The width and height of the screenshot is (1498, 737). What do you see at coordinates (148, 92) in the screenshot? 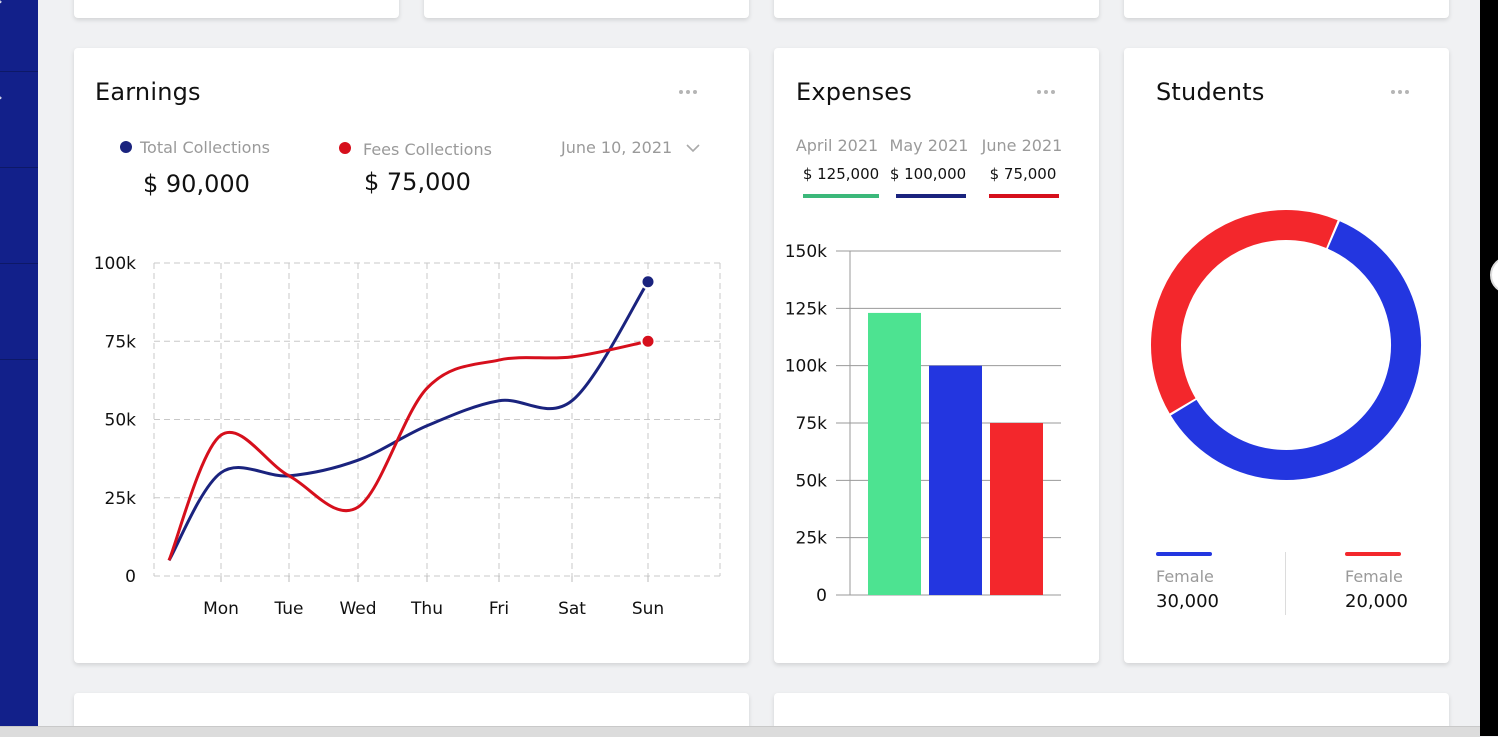
I see `earnings-title: Earnings` at bounding box center [148, 92].